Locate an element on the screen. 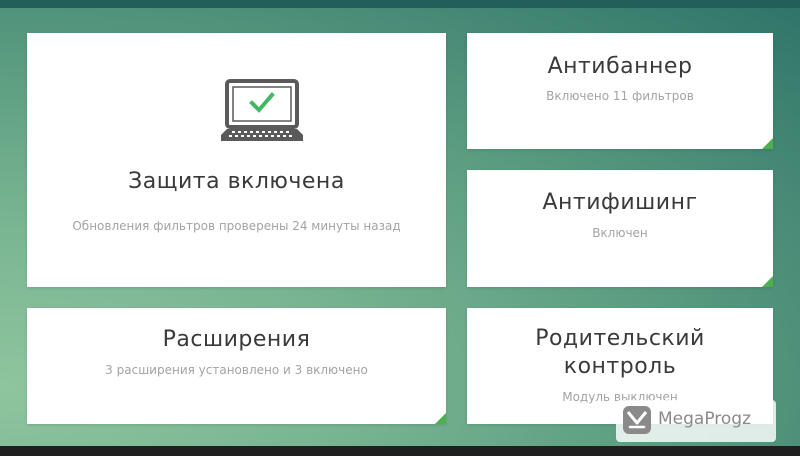 Image resolution: width=800 pixels, height=456 pixels. watermark-text: MegaProgz is located at coordinates (705, 419).